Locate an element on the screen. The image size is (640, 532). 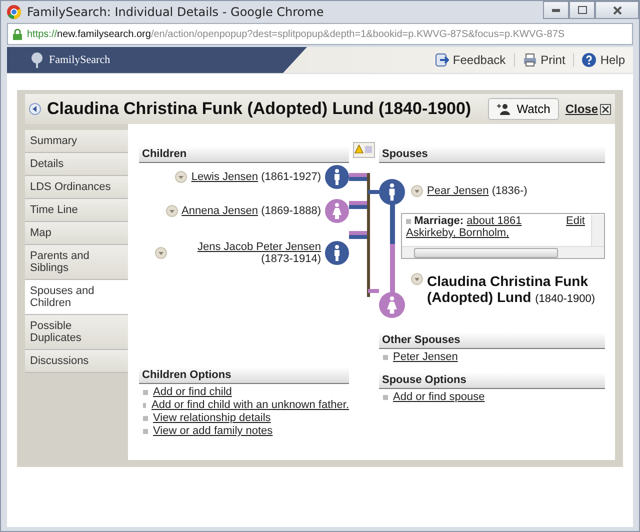
site-logo: FamilySearch is located at coordinates (157, 60).